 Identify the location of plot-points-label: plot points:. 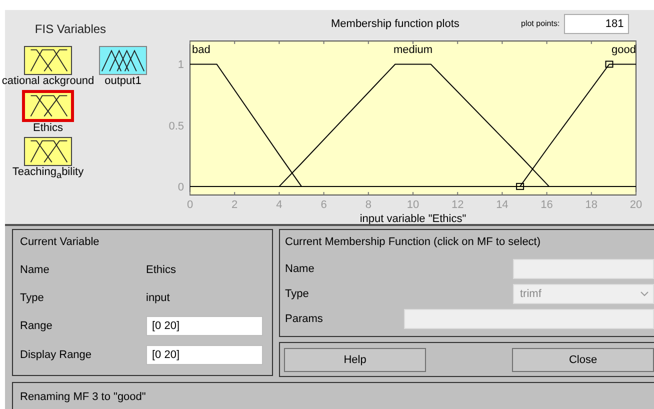
(540, 23).